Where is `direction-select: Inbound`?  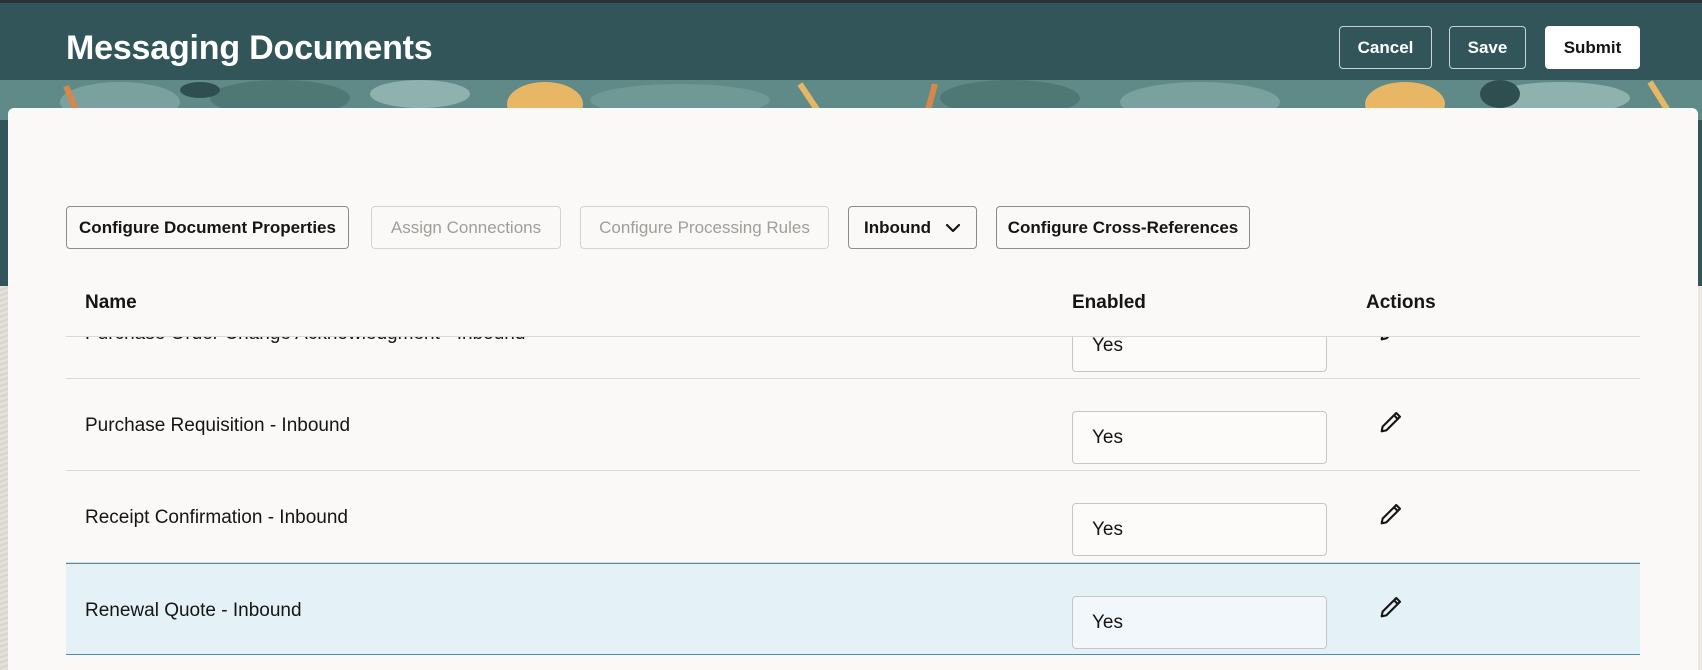
direction-select: Inbound is located at coordinates (912, 227).